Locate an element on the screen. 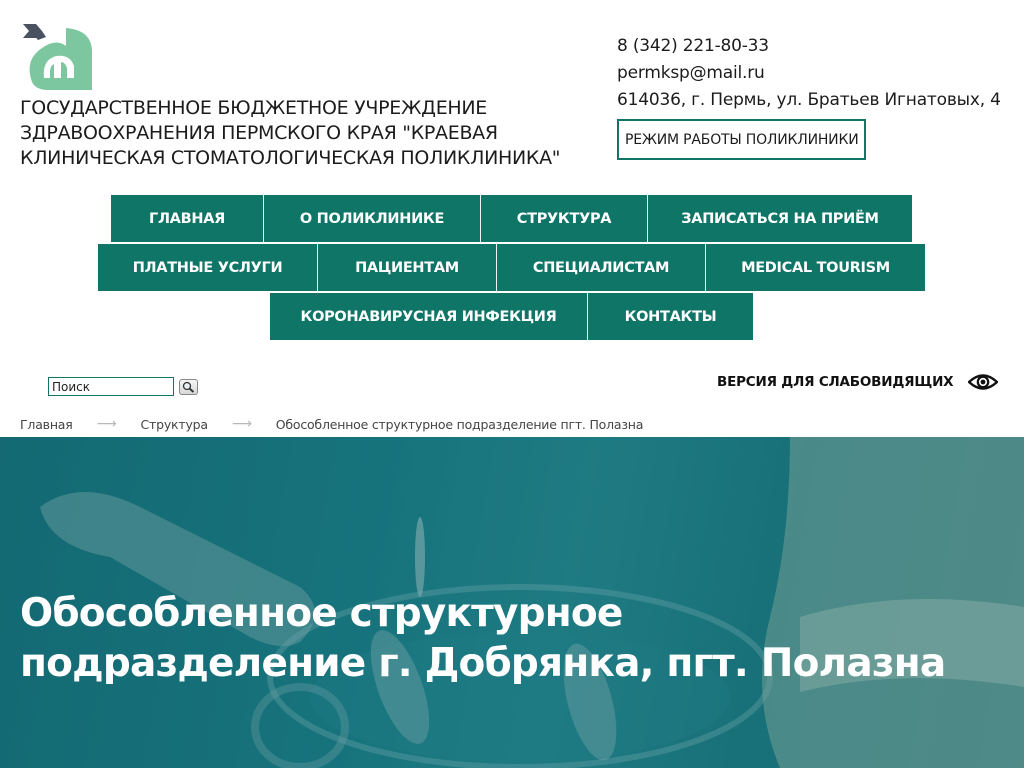 This screenshot has height=768, width=1024. email-link: permksp@mail.ru is located at coordinates (809, 73).